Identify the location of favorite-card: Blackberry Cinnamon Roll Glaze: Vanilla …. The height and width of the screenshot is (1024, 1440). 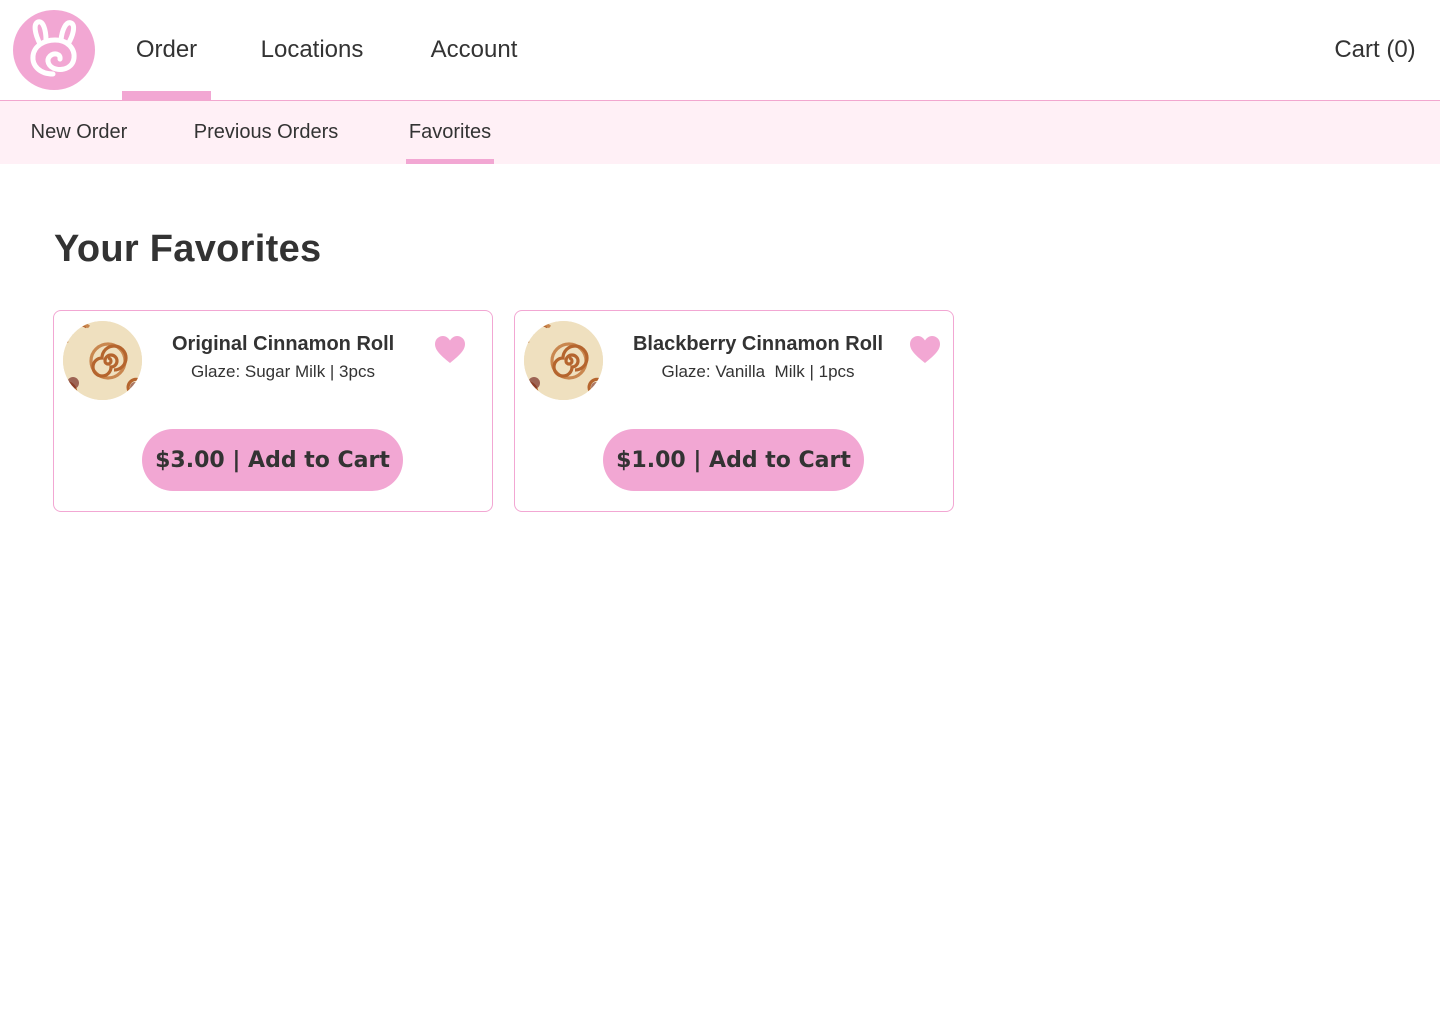
(734, 411).